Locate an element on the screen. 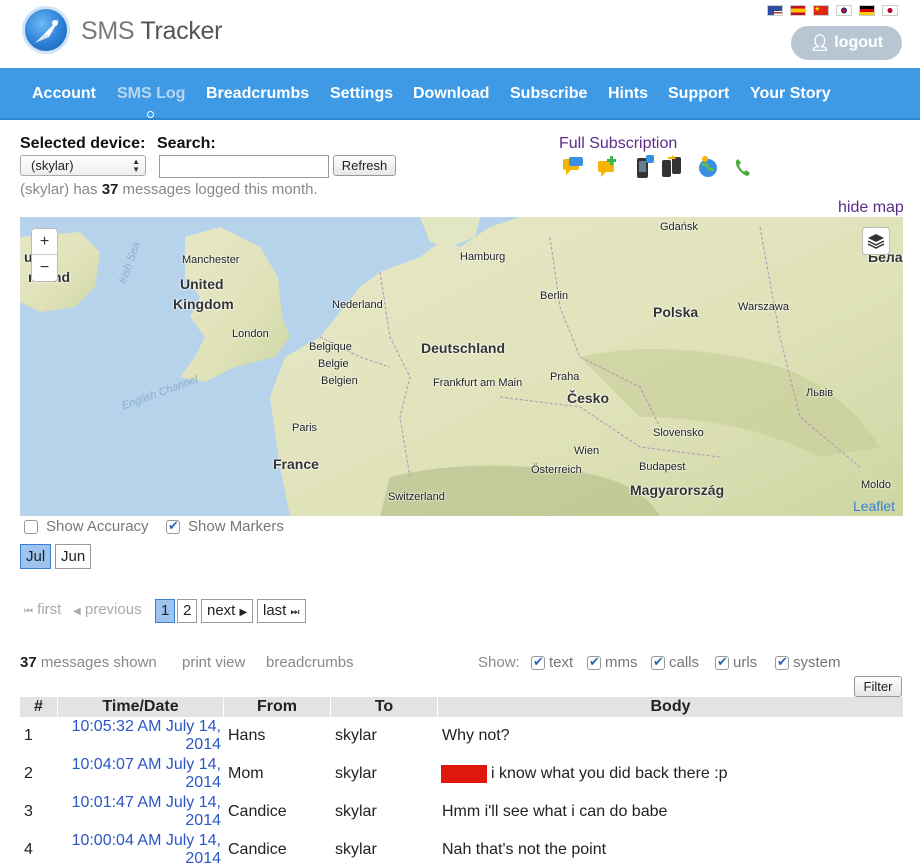  globe-icon is located at coordinates (708, 167).